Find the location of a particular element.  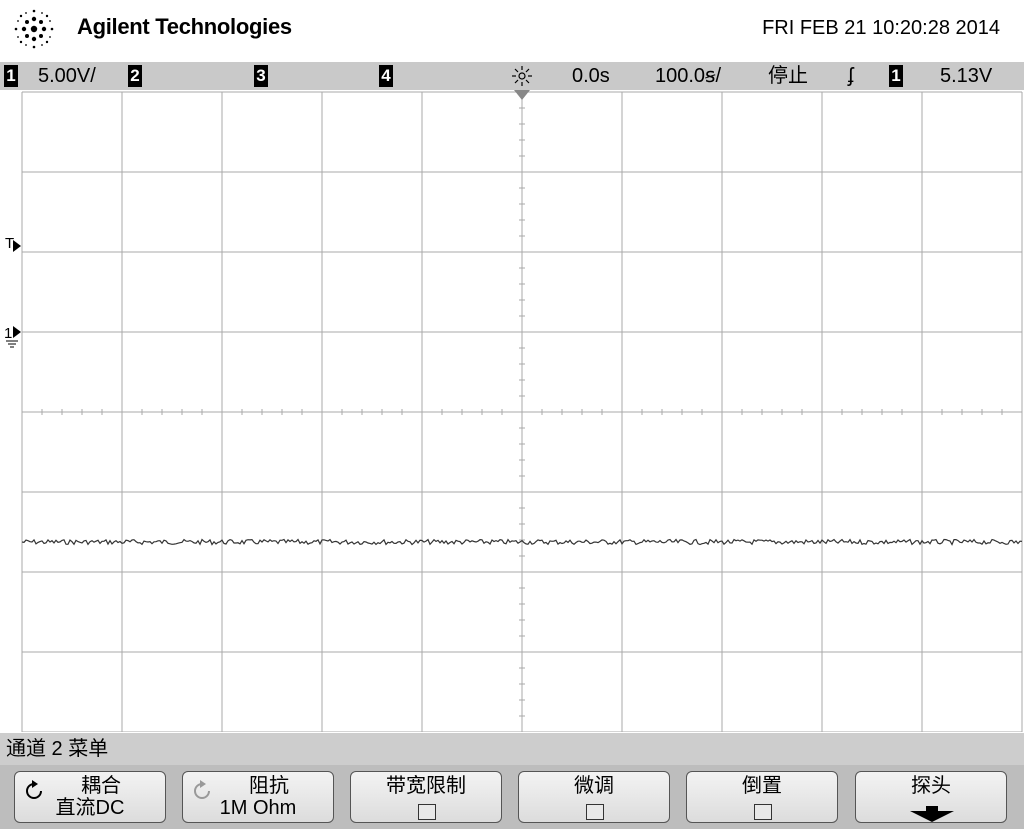

channel-3-indicator: 3 is located at coordinates (261, 76).